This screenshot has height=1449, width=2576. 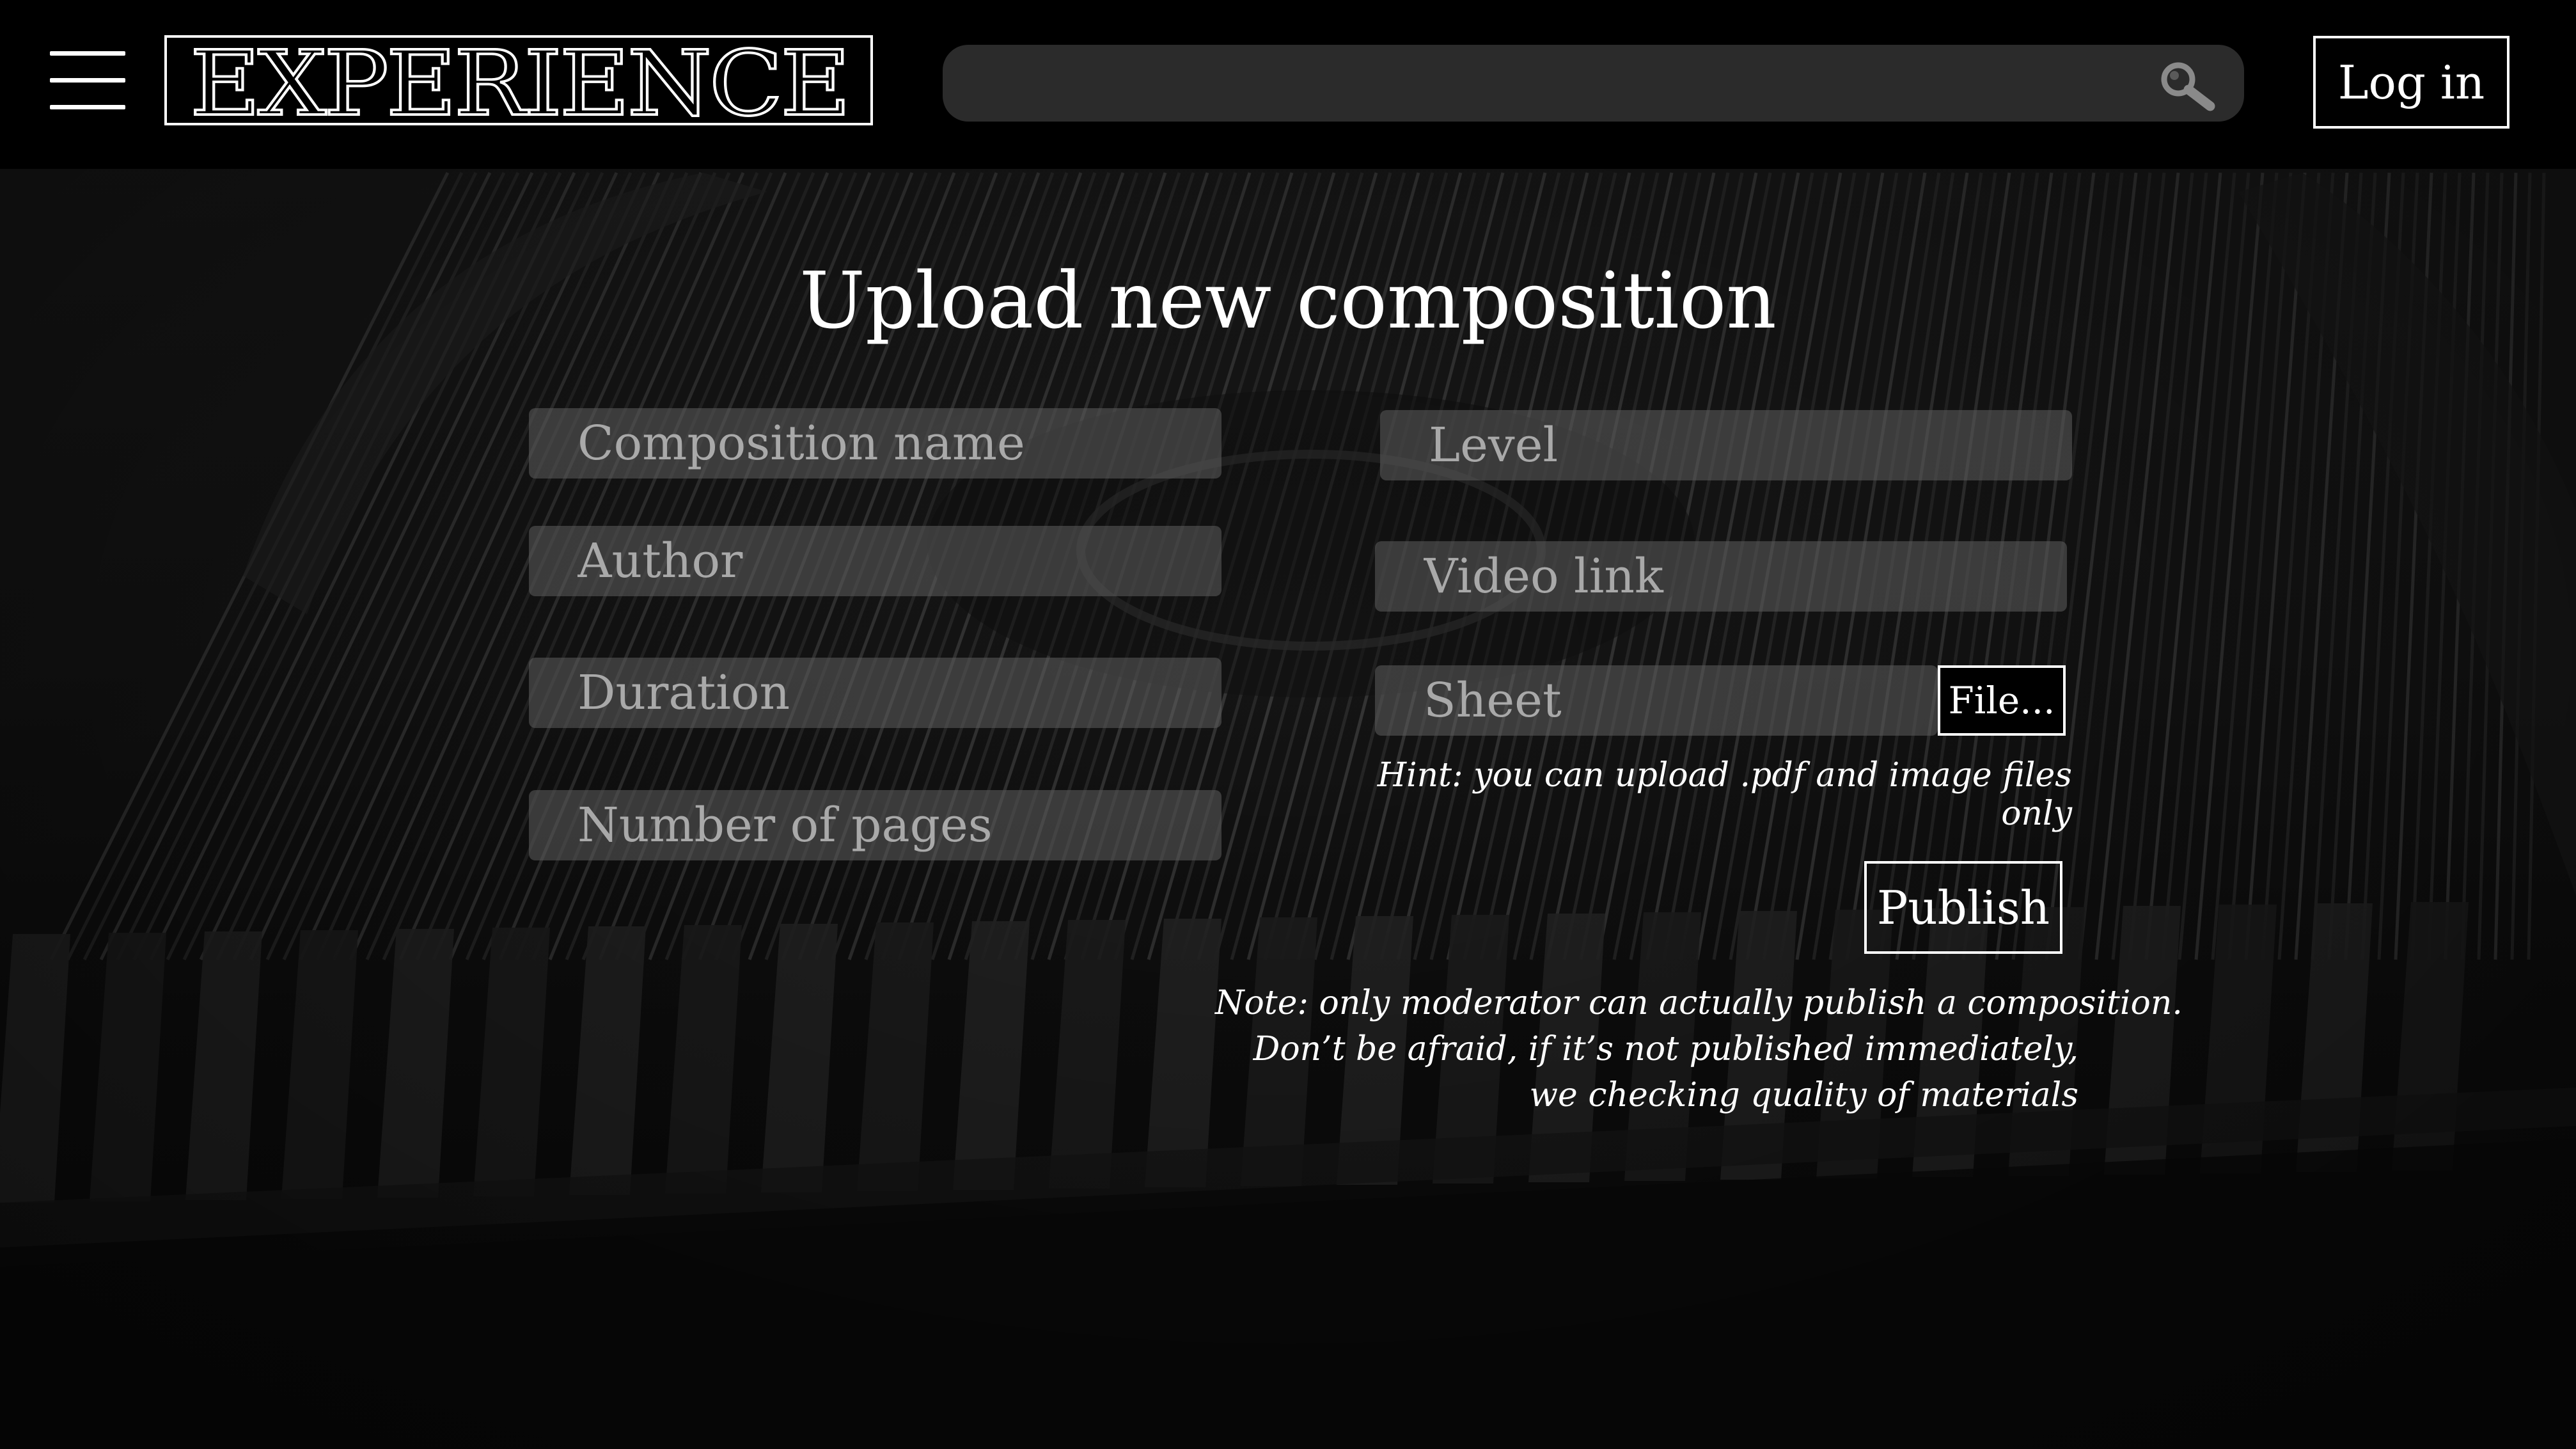 What do you see at coordinates (2187, 85) in the screenshot?
I see `search-icon` at bounding box center [2187, 85].